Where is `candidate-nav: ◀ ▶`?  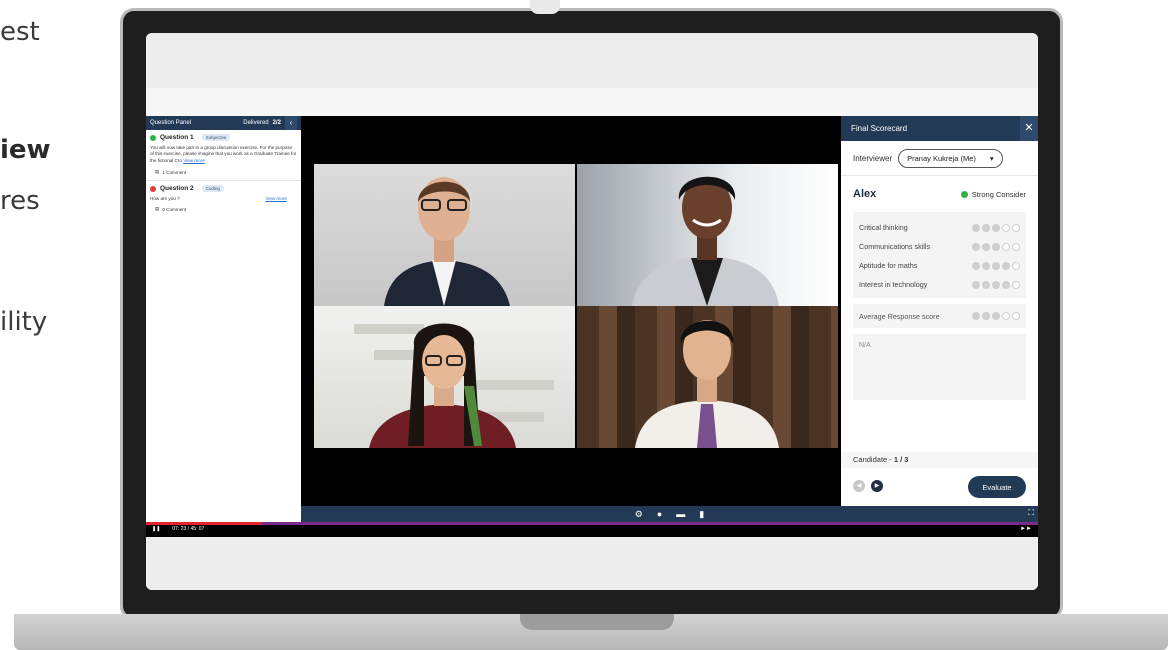
candidate-nav: ◀ ▶ is located at coordinates (868, 486).